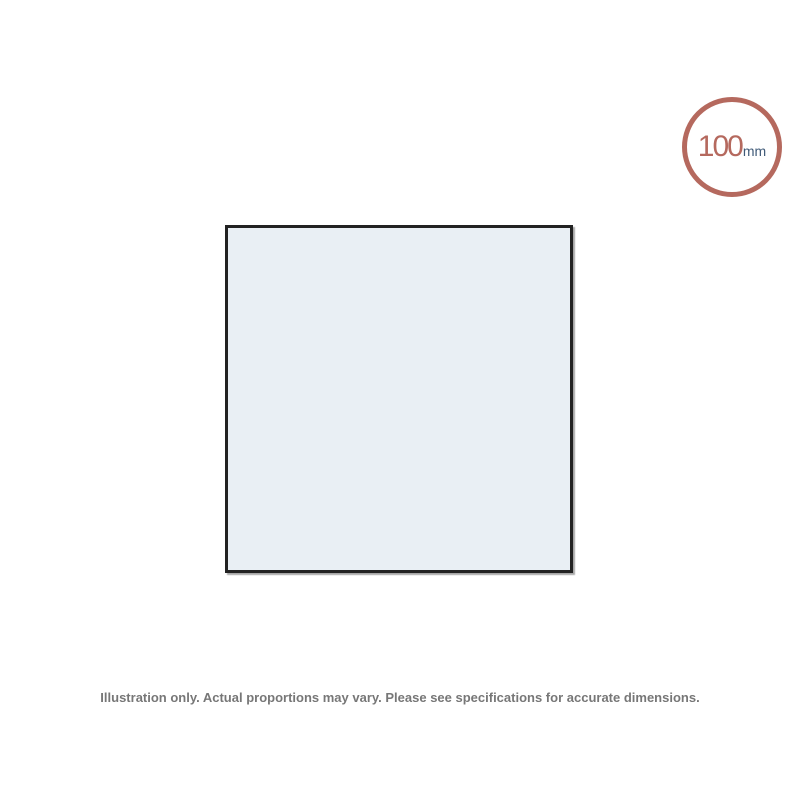  I want to click on size-value: 100, so click(720, 146).